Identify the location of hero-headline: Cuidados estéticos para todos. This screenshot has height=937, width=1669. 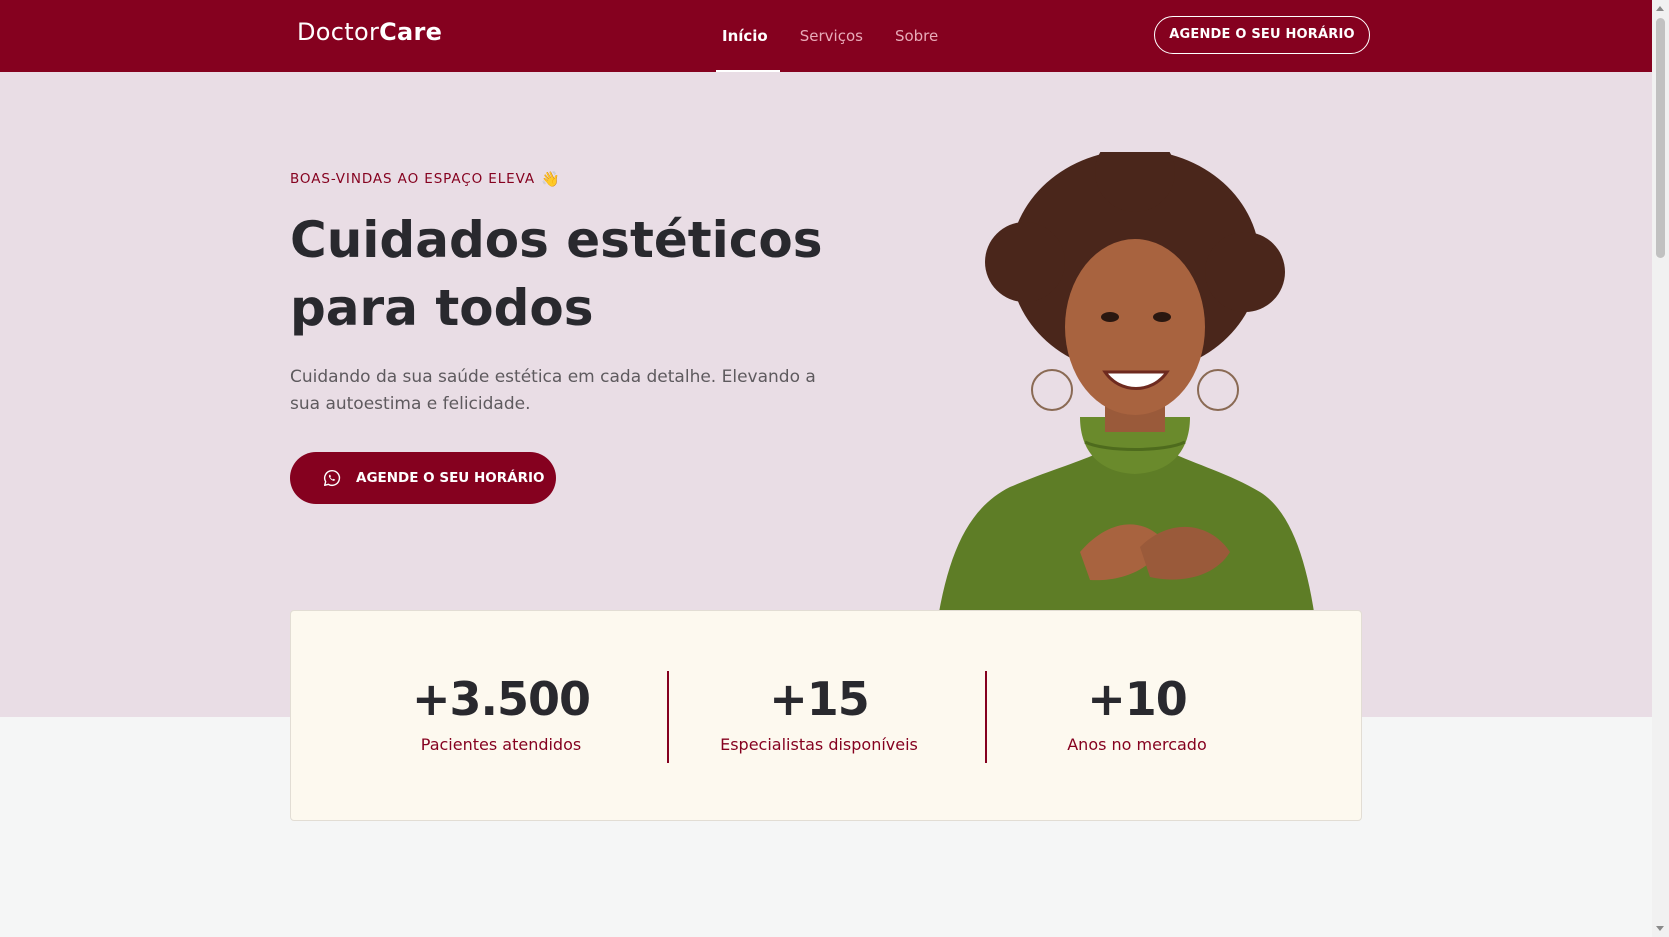
(590, 274).